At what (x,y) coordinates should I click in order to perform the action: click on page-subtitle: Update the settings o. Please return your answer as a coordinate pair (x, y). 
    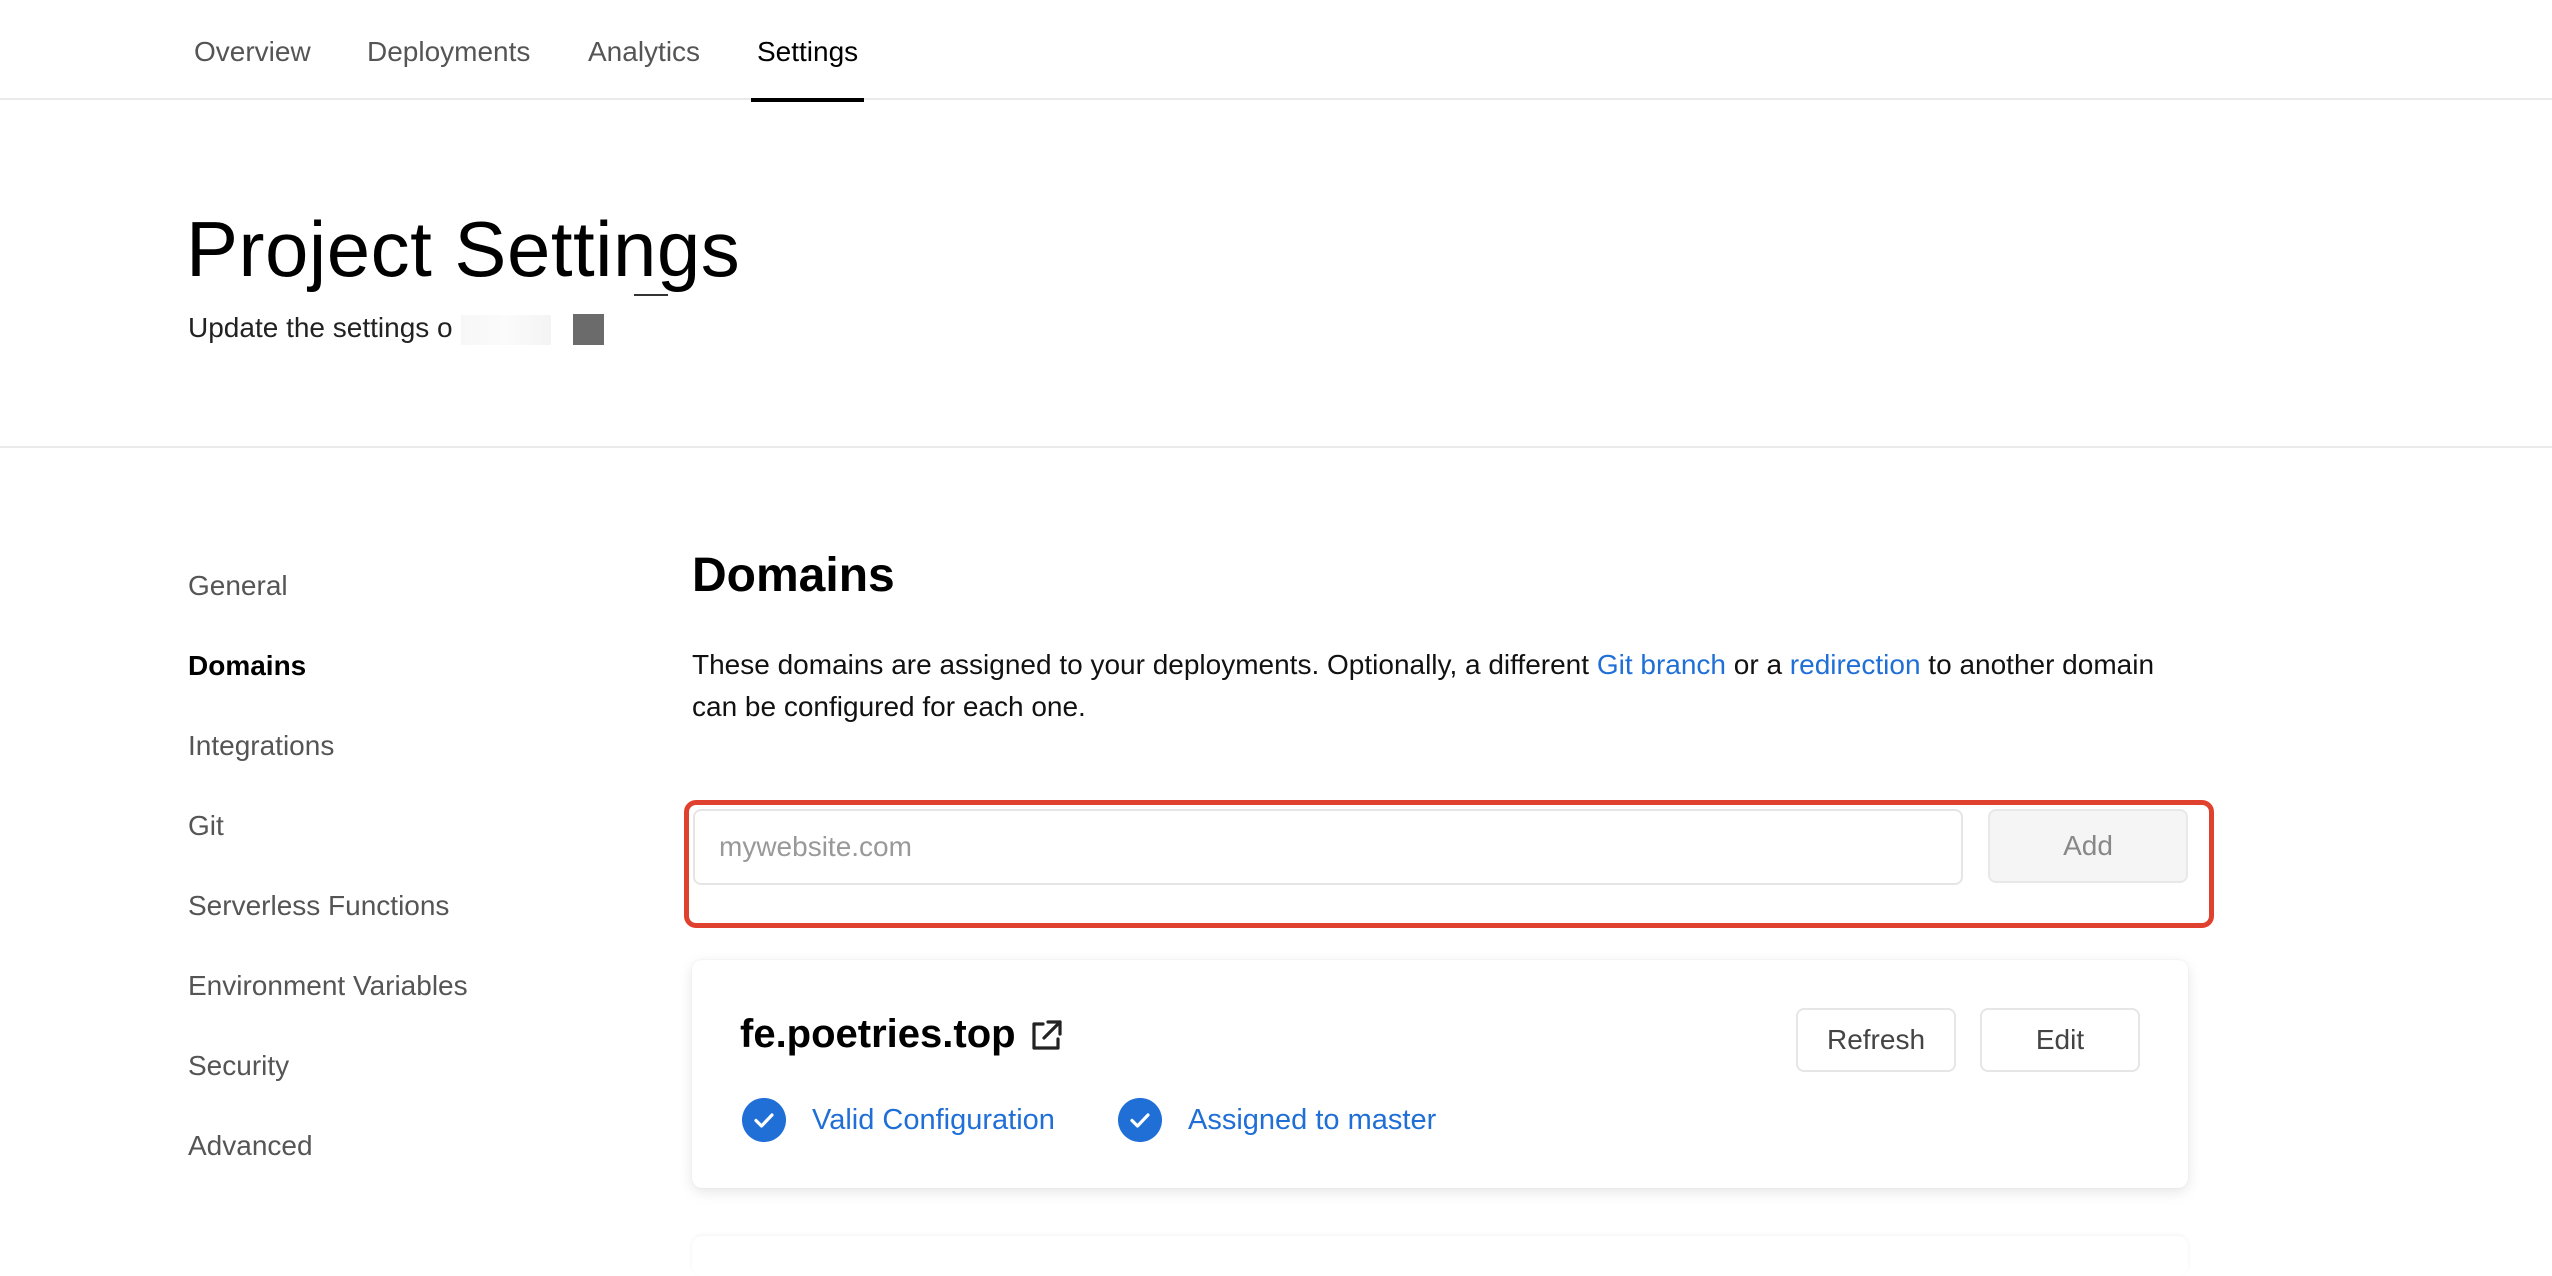
    Looking at the image, I should click on (428, 320).